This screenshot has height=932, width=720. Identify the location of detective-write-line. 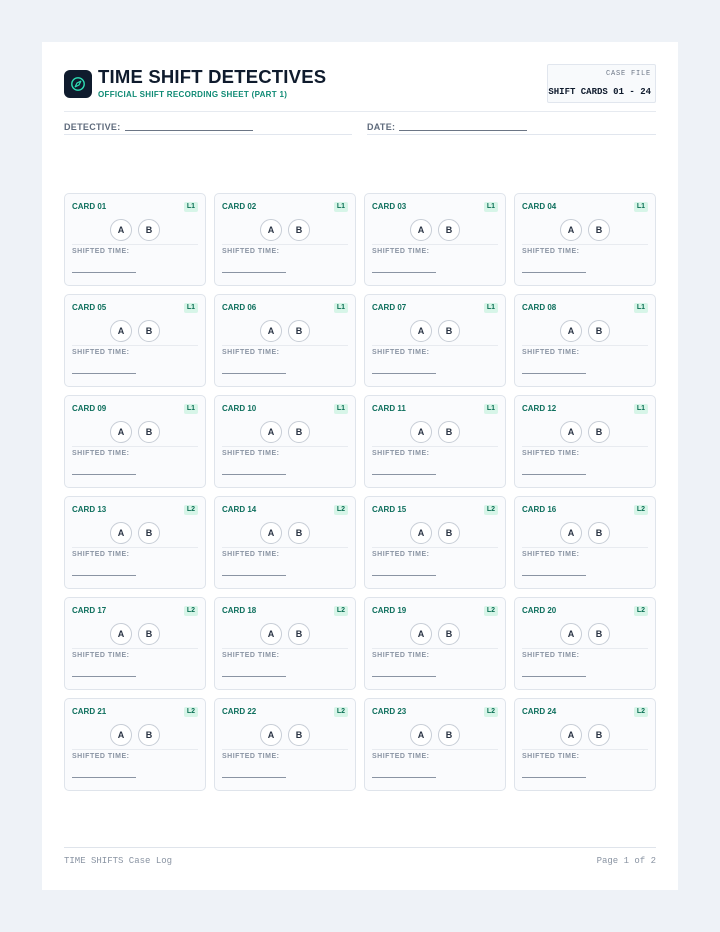
(188, 130).